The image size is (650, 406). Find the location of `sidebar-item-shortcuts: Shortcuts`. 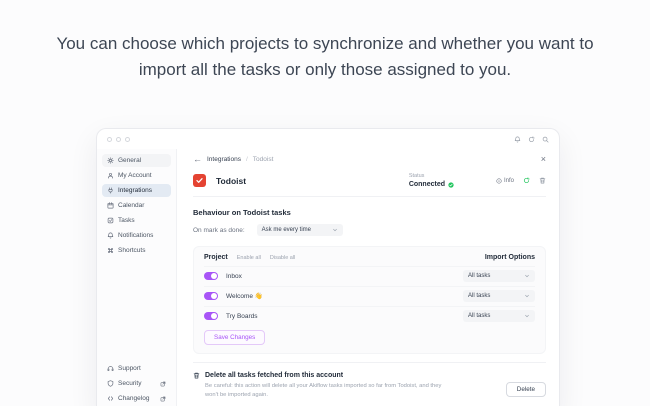

sidebar-item-shortcuts: Shortcuts is located at coordinates (136, 250).